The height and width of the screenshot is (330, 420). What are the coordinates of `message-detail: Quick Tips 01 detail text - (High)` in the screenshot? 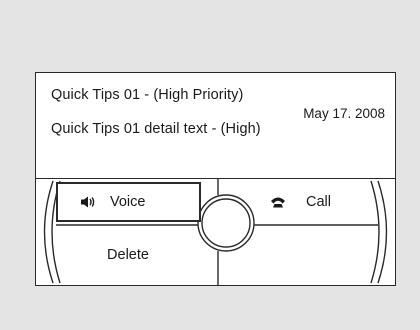 It's located at (156, 129).